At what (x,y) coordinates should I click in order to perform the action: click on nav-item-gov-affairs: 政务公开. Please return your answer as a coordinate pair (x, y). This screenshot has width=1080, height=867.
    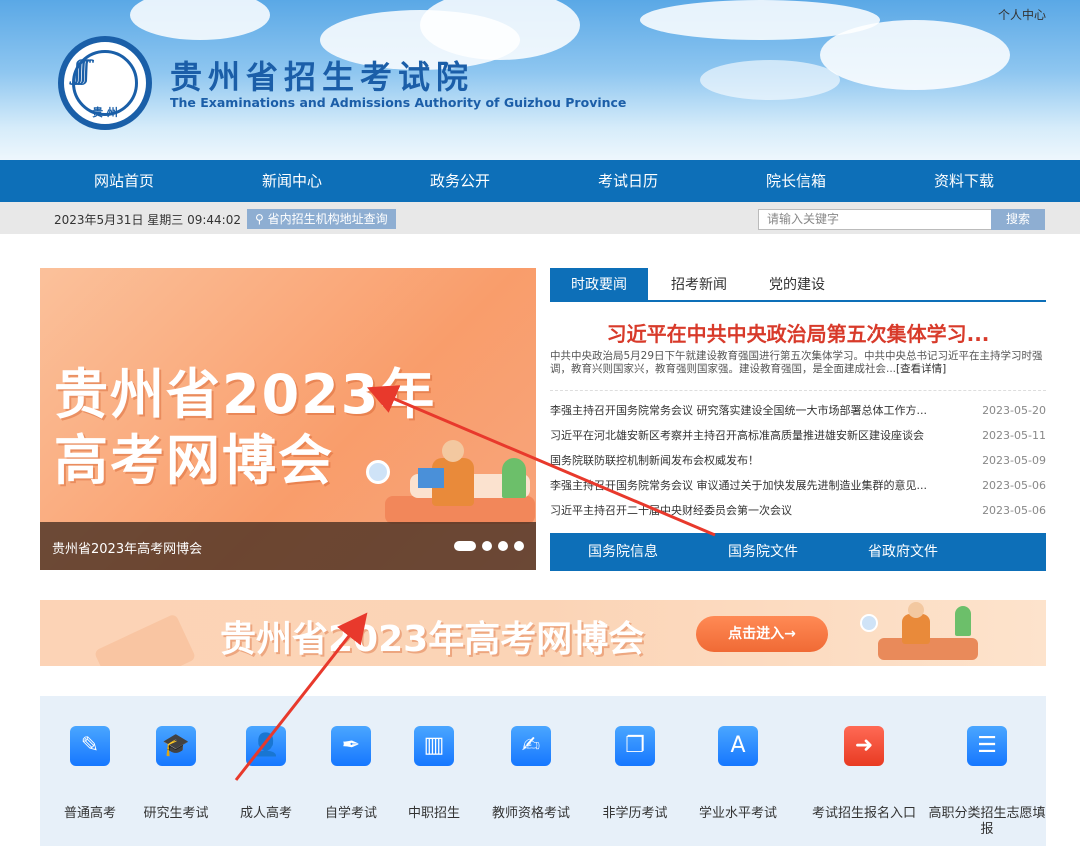
    Looking at the image, I should click on (460, 181).